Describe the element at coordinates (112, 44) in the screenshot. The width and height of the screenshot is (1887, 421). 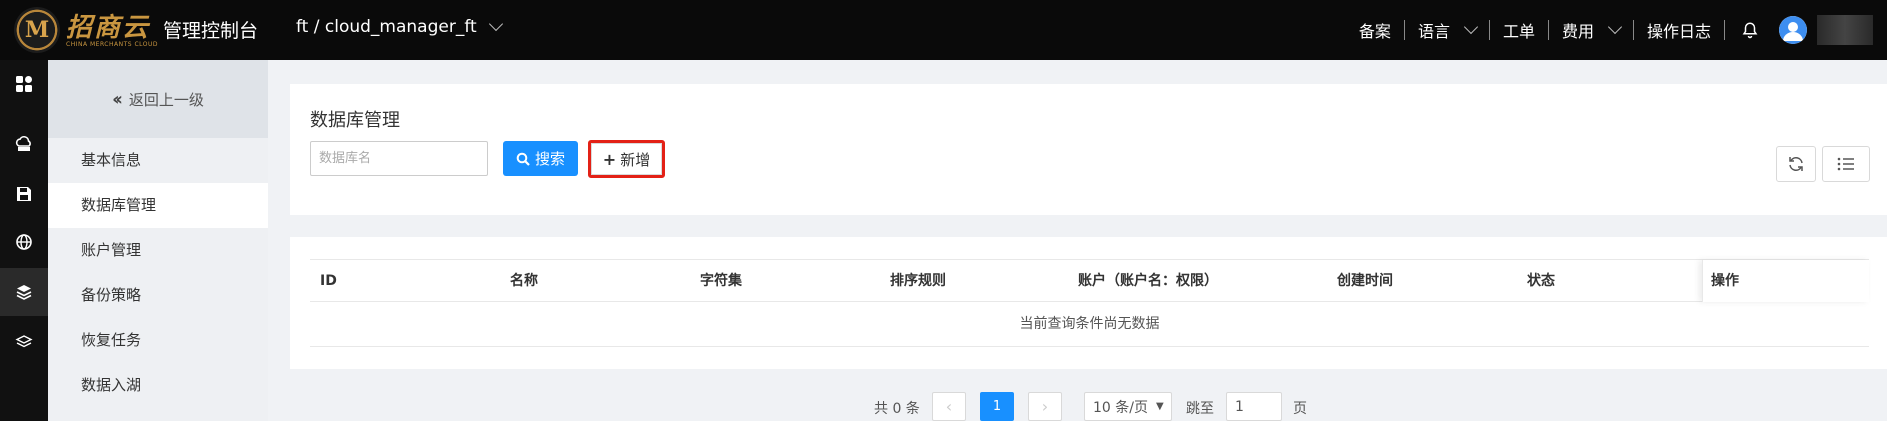
I see `logo-subtext: CHINA MERCHANTS CLOUD` at that location.